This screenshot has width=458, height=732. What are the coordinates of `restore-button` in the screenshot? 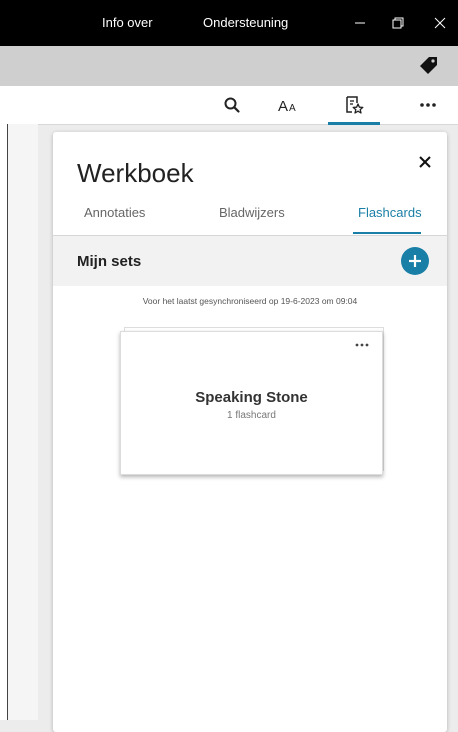 It's located at (398, 23).